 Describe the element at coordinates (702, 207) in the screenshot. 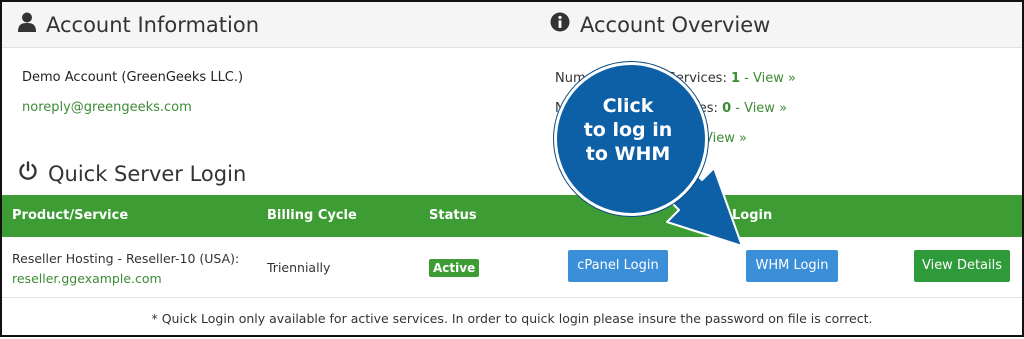

I see `callout-arrow` at that location.